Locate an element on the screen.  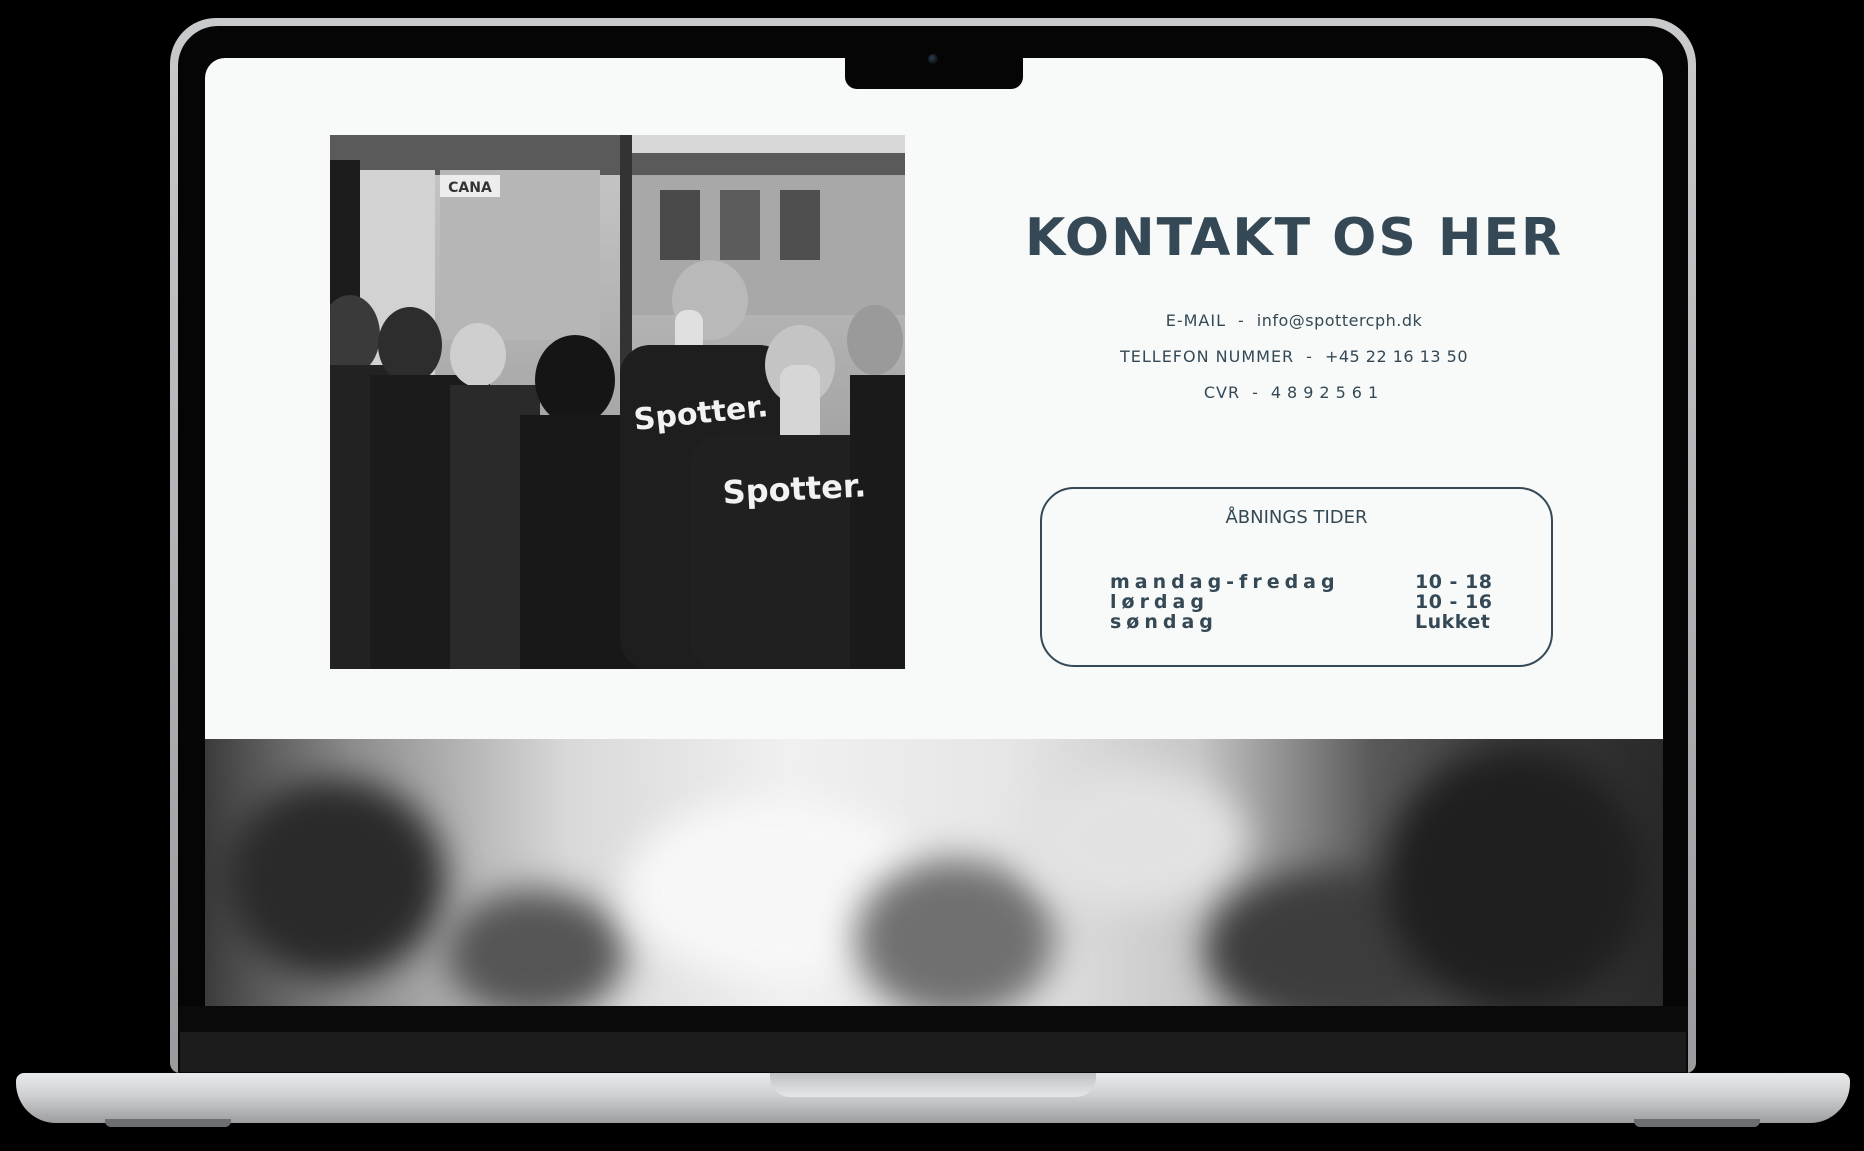
cvr-value: 4892561 is located at coordinates (1327, 392).